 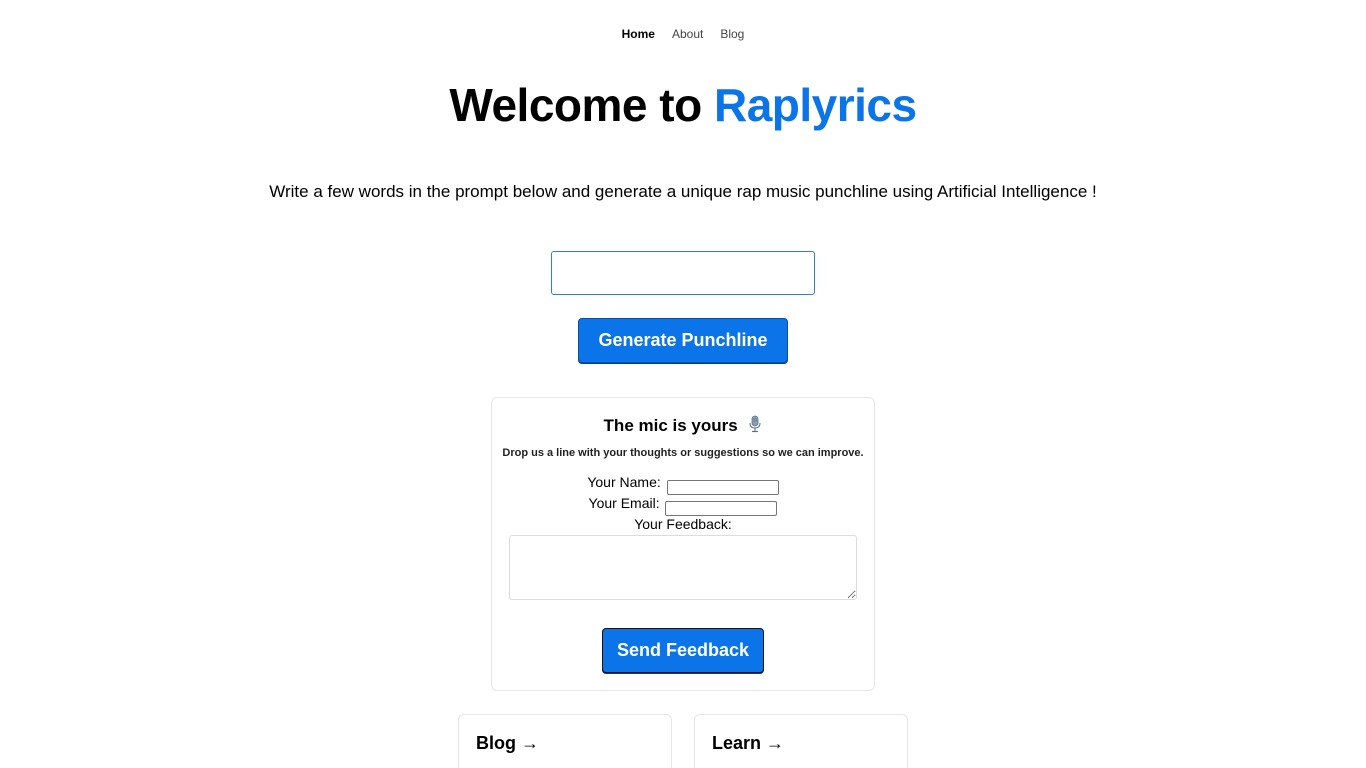 I want to click on nav-home: Home, so click(x=638, y=34).